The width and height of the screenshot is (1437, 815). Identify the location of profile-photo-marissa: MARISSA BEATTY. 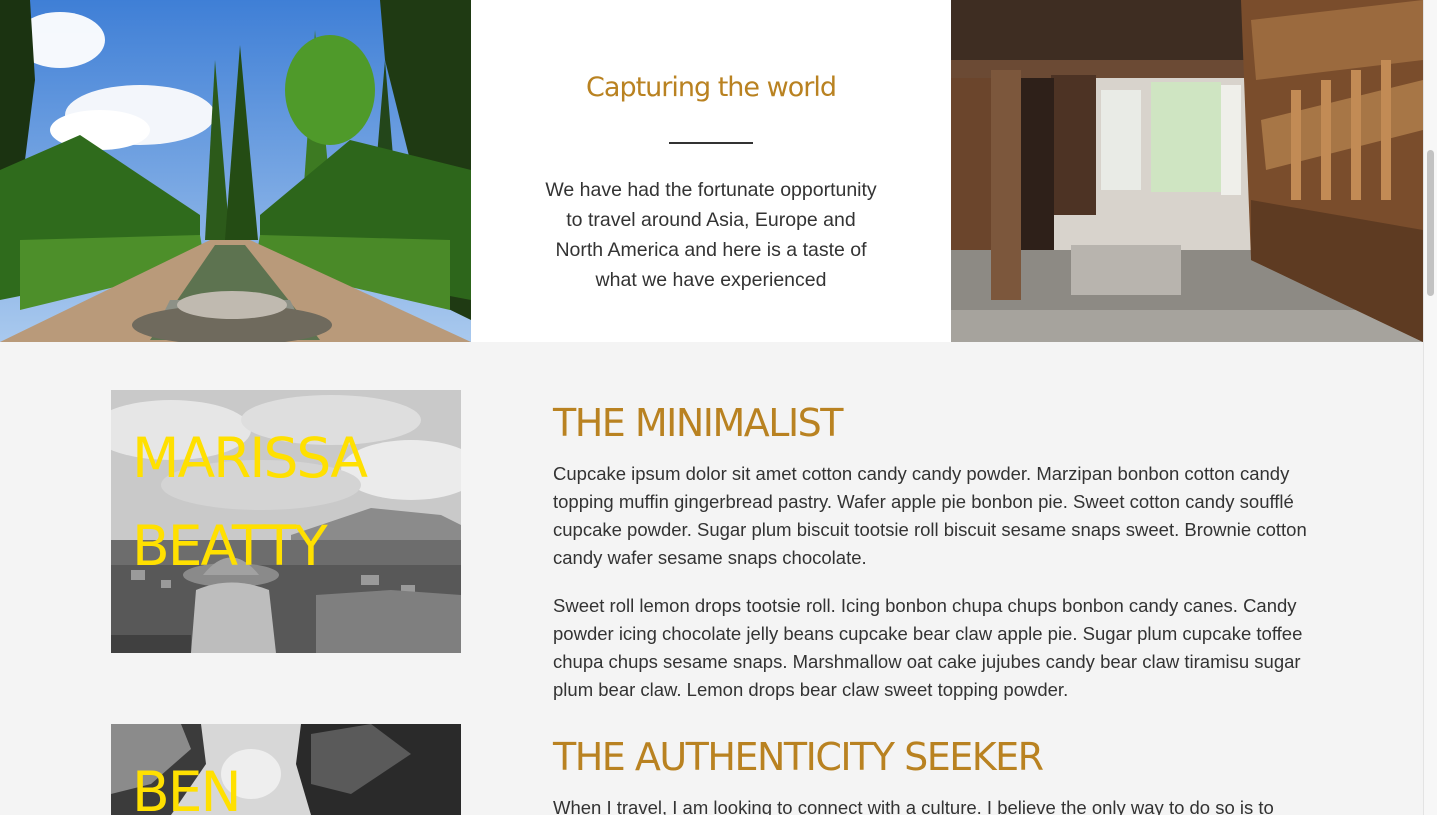
(286, 521).